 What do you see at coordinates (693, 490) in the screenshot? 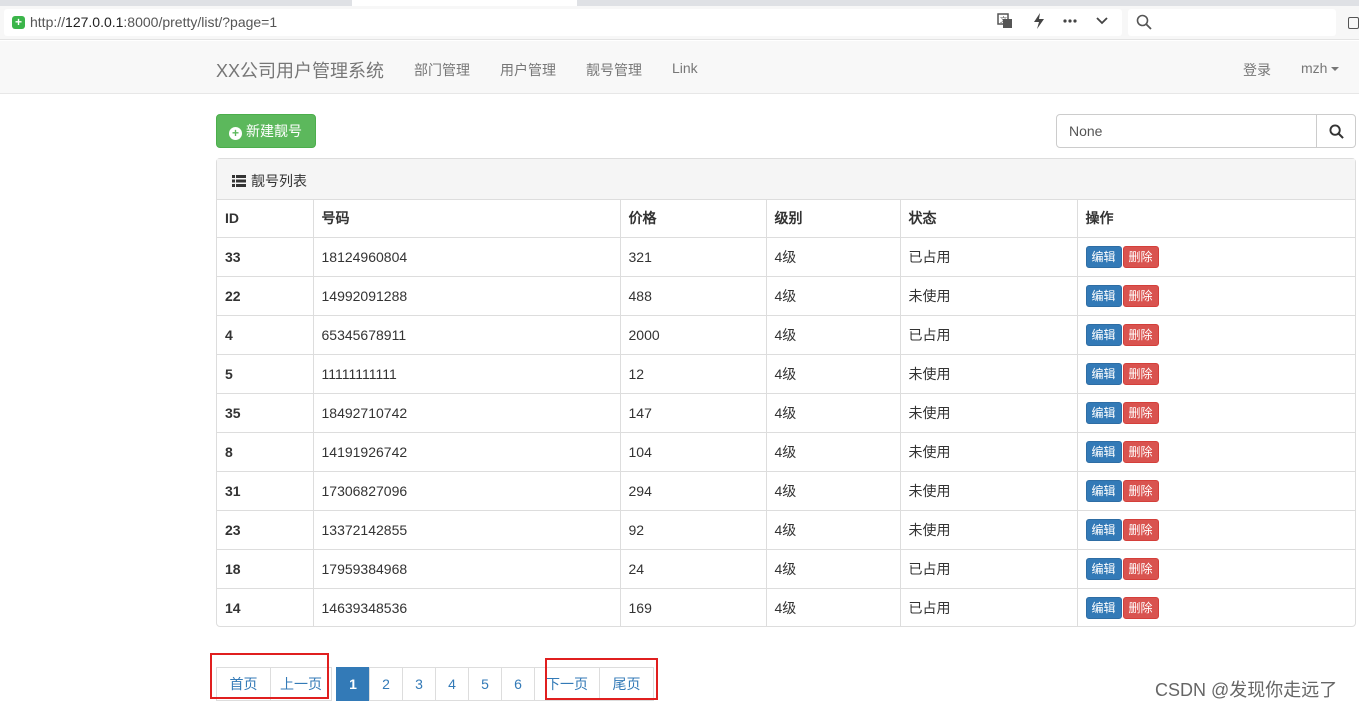
I see `cell-price: 294` at bounding box center [693, 490].